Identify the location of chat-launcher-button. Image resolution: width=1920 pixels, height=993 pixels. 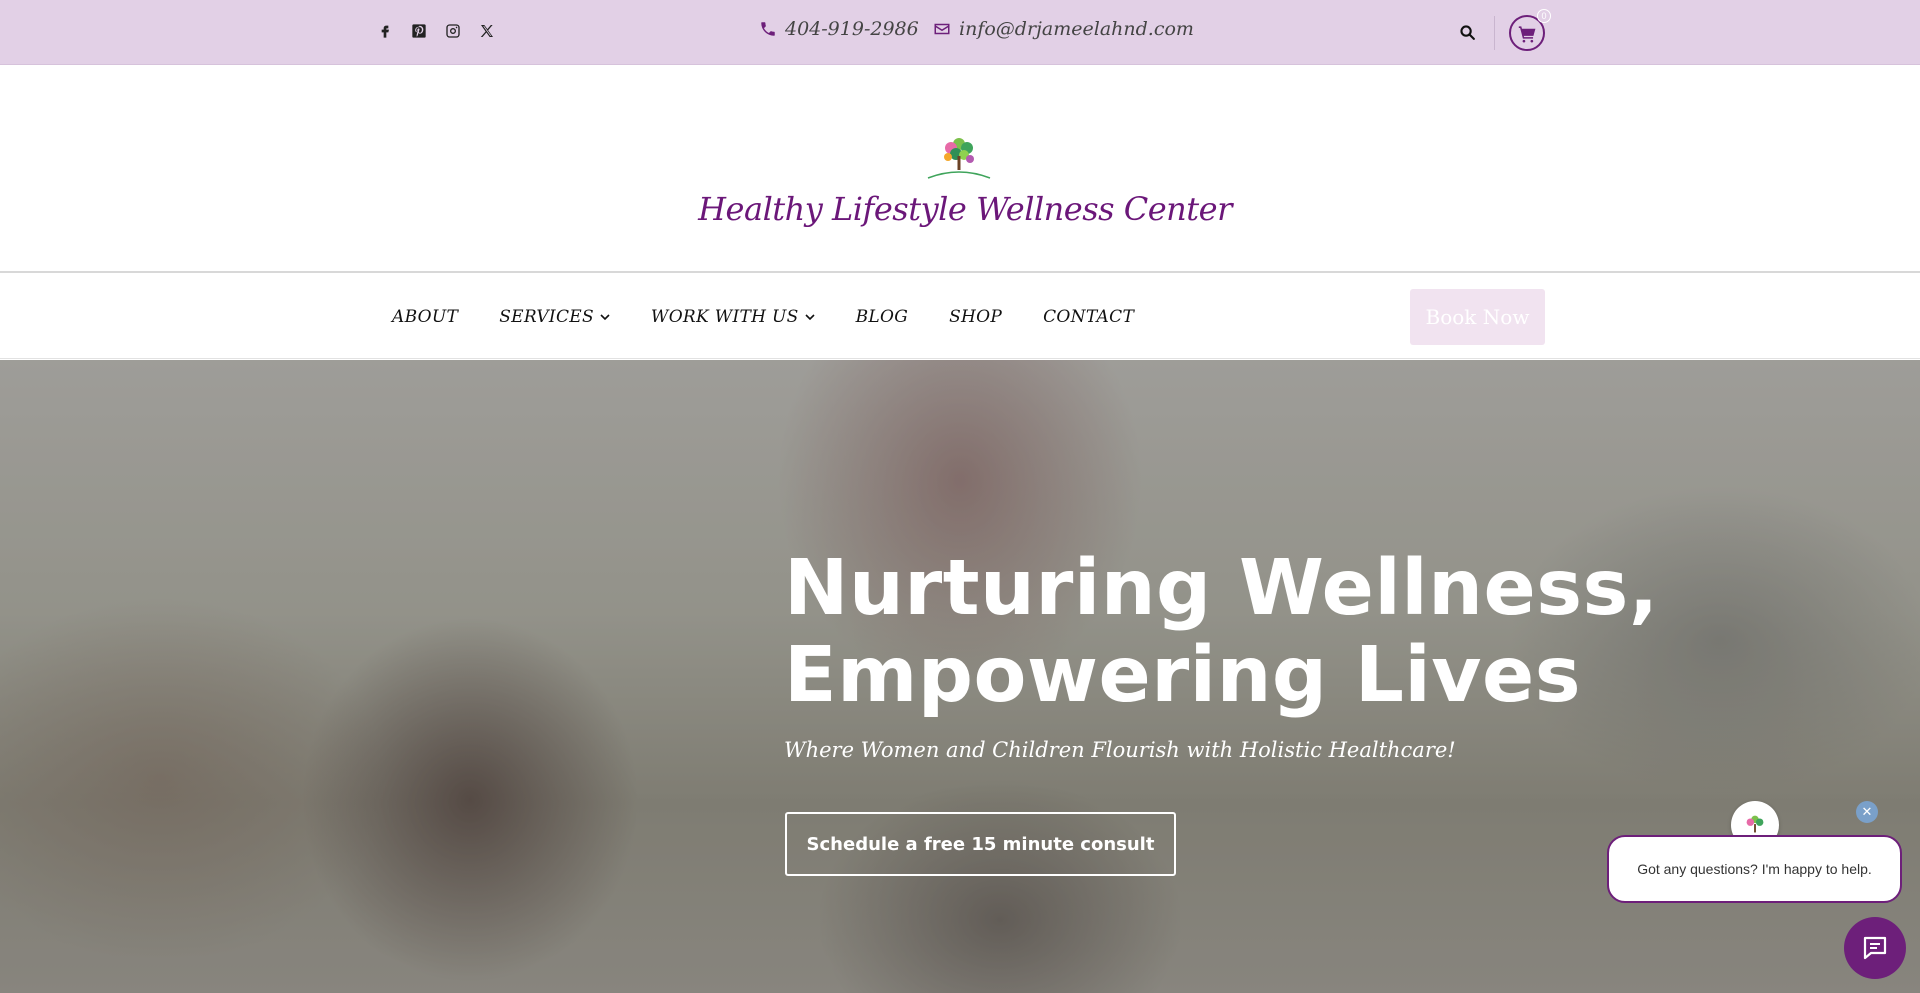
(1875, 948).